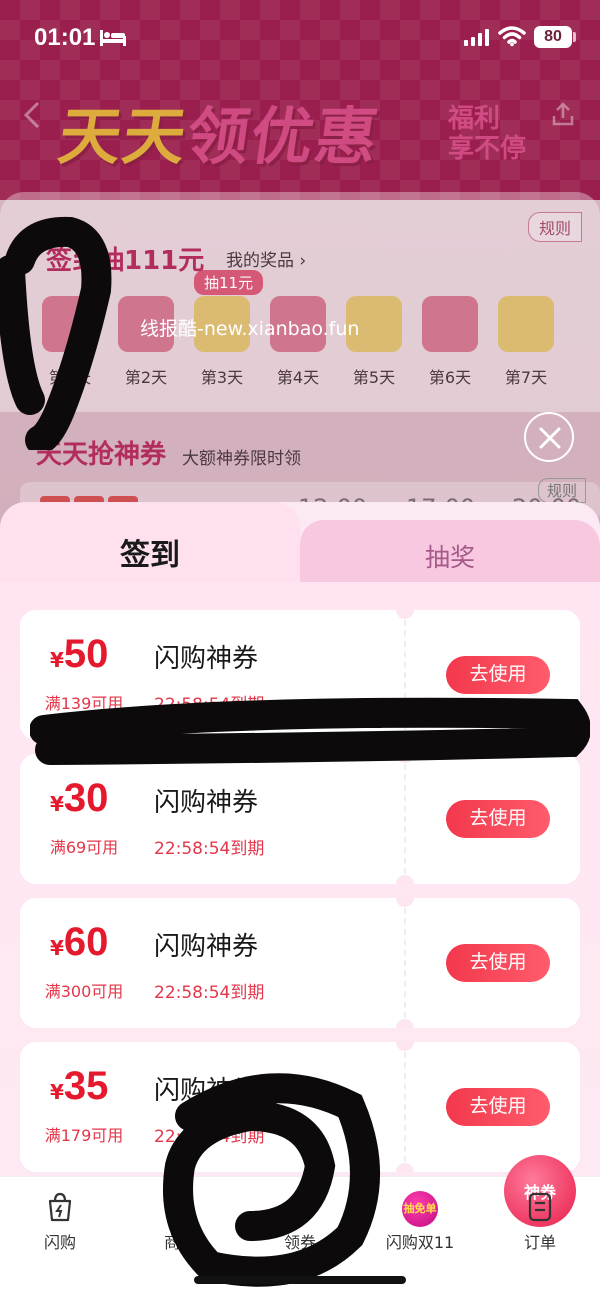 The width and height of the screenshot is (600, 1298). Describe the element at coordinates (298, 377) in the screenshot. I see `day-label: 第4天` at that location.